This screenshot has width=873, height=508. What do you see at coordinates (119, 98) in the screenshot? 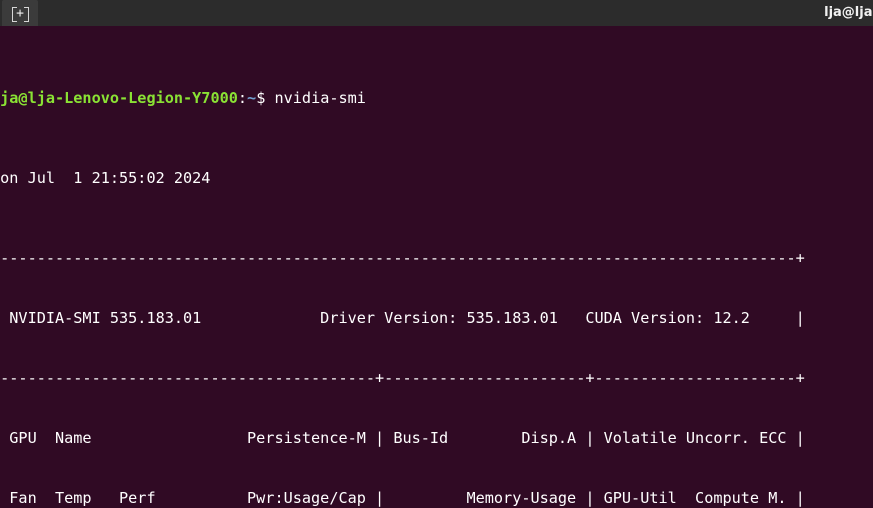
I see `prompt-user-host: lja@lja-Lenovo-Legion-Y7000` at bounding box center [119, 98].